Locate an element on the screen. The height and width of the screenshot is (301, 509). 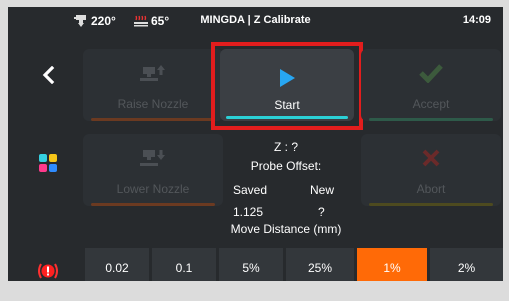
emergency-stop-icon is located at coordinates (48, 271).